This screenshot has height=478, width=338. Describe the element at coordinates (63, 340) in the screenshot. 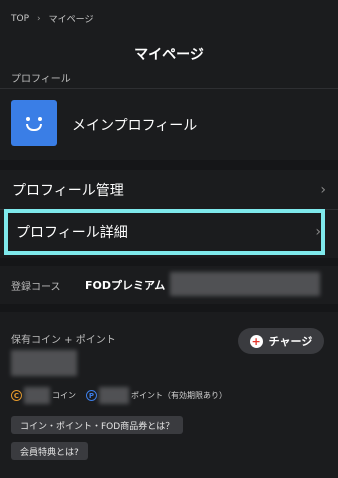

I see `coins-label: 保有コイン + ポイント` at that location.